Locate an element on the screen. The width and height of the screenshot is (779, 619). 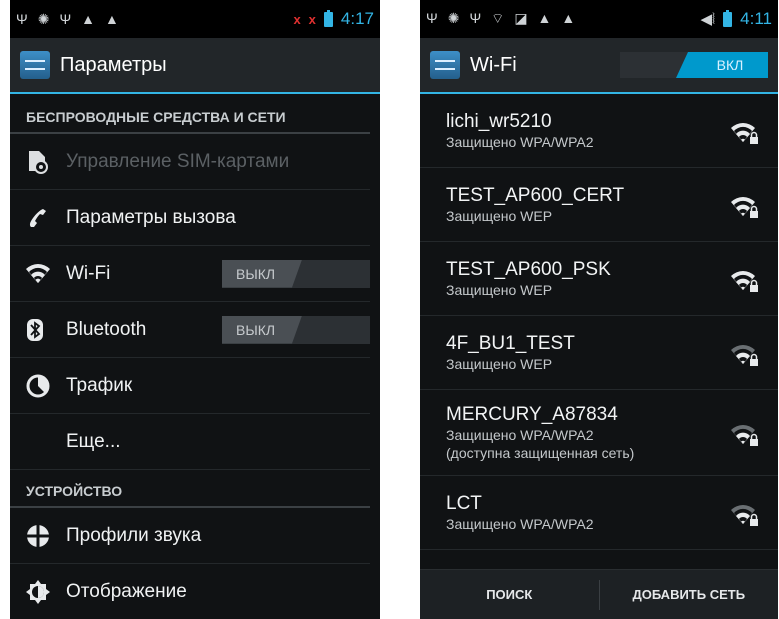
image-icon: ◪ is located at coordinates (521, 18).